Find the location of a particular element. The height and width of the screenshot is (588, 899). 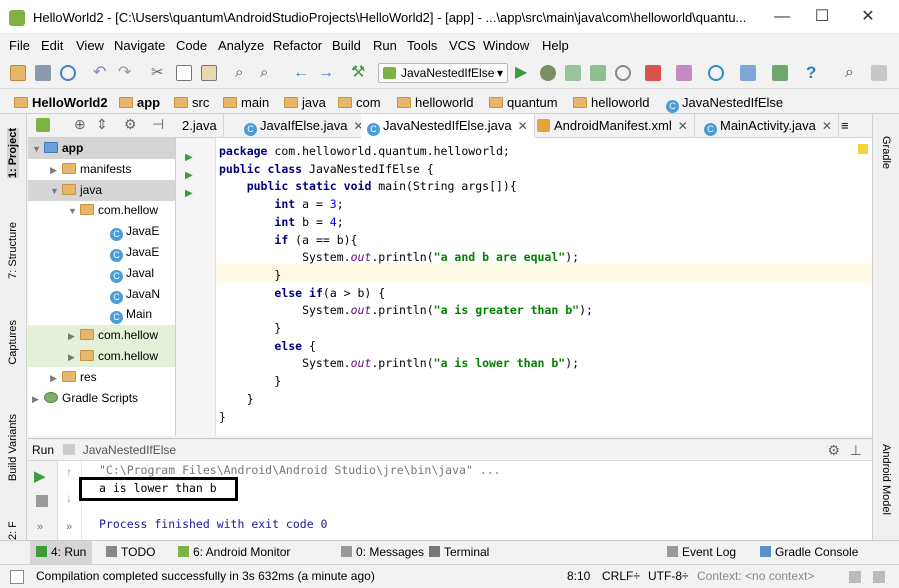

hector-icon is located at coordinates (879, 577).